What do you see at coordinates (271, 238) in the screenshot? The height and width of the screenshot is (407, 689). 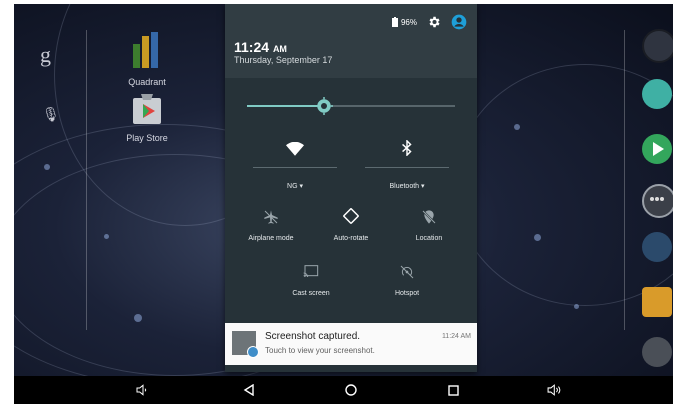 I see `tile-label: Airplane mode` at bounding box center [271, 238].